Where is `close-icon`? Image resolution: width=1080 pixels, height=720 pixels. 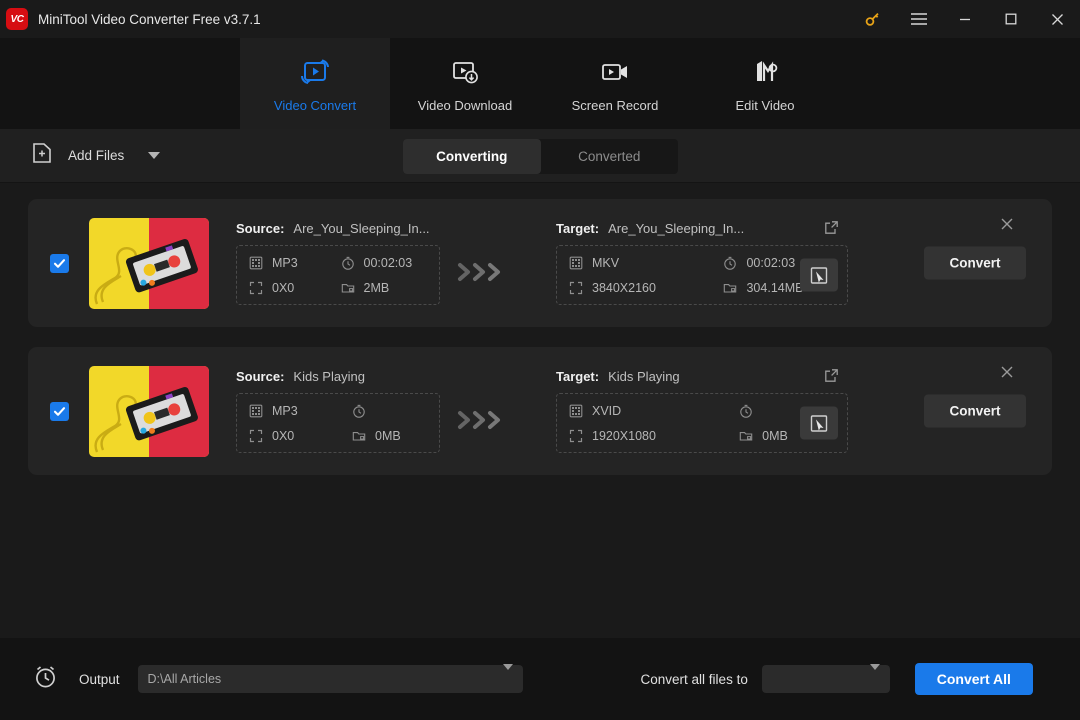 close-icon is located at coordinates (1057, 19).